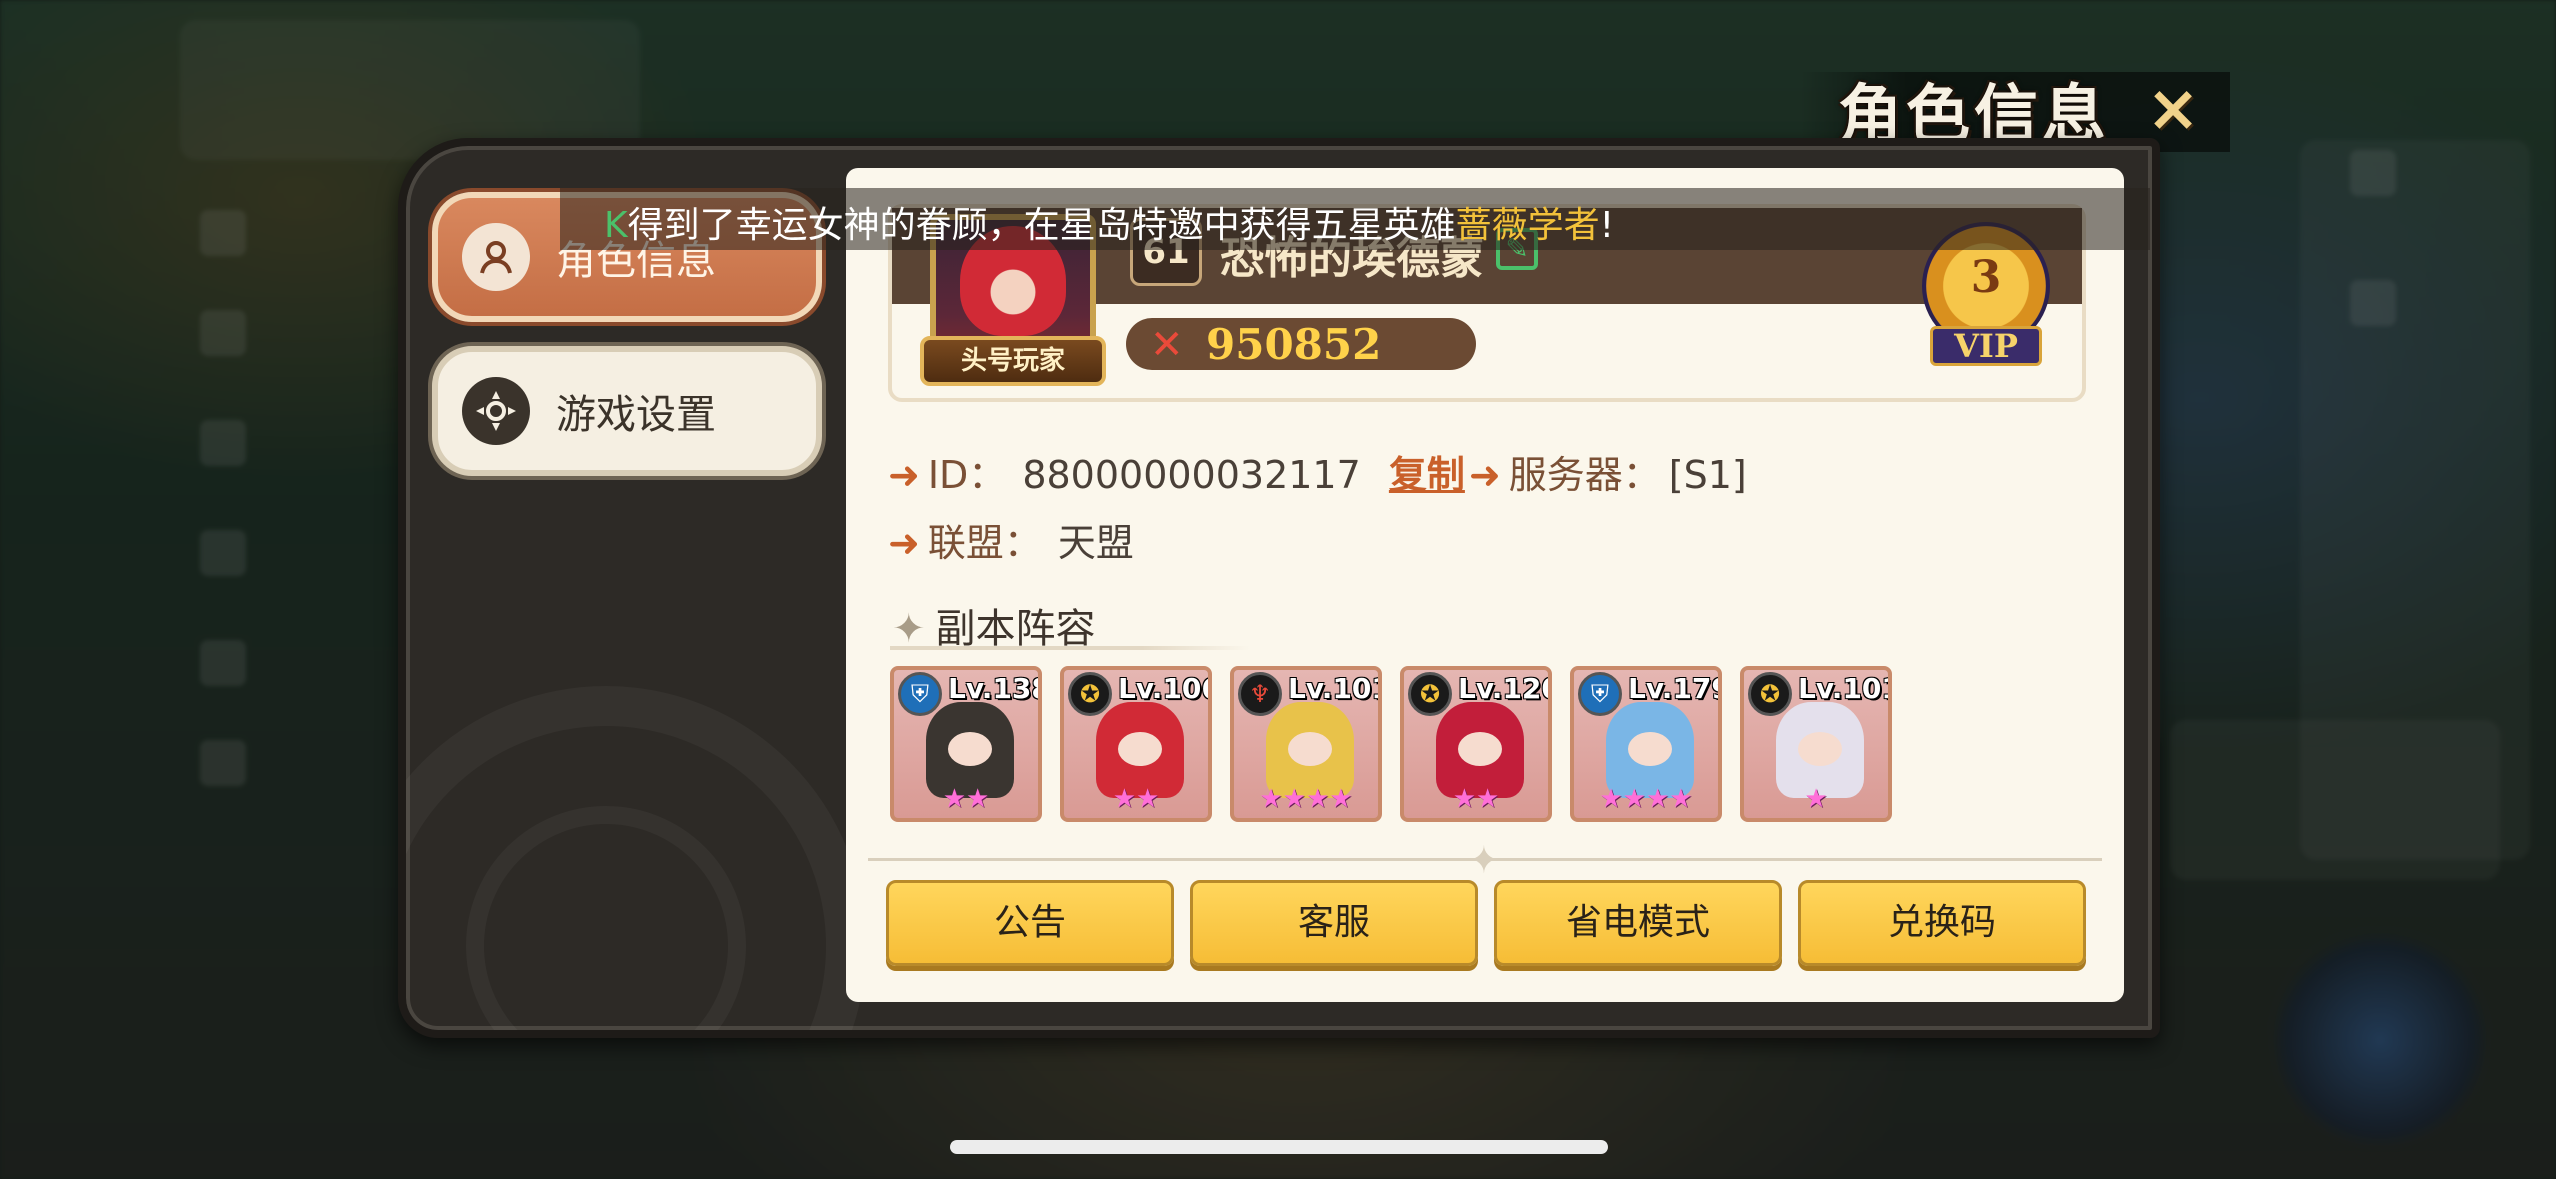 The height and width of the screenshot is (1179, 2556). What do you see at coordinates (1294, 344) in the screenshot?
I see `combat-power: 950852` at bounding box center [1294, 344].